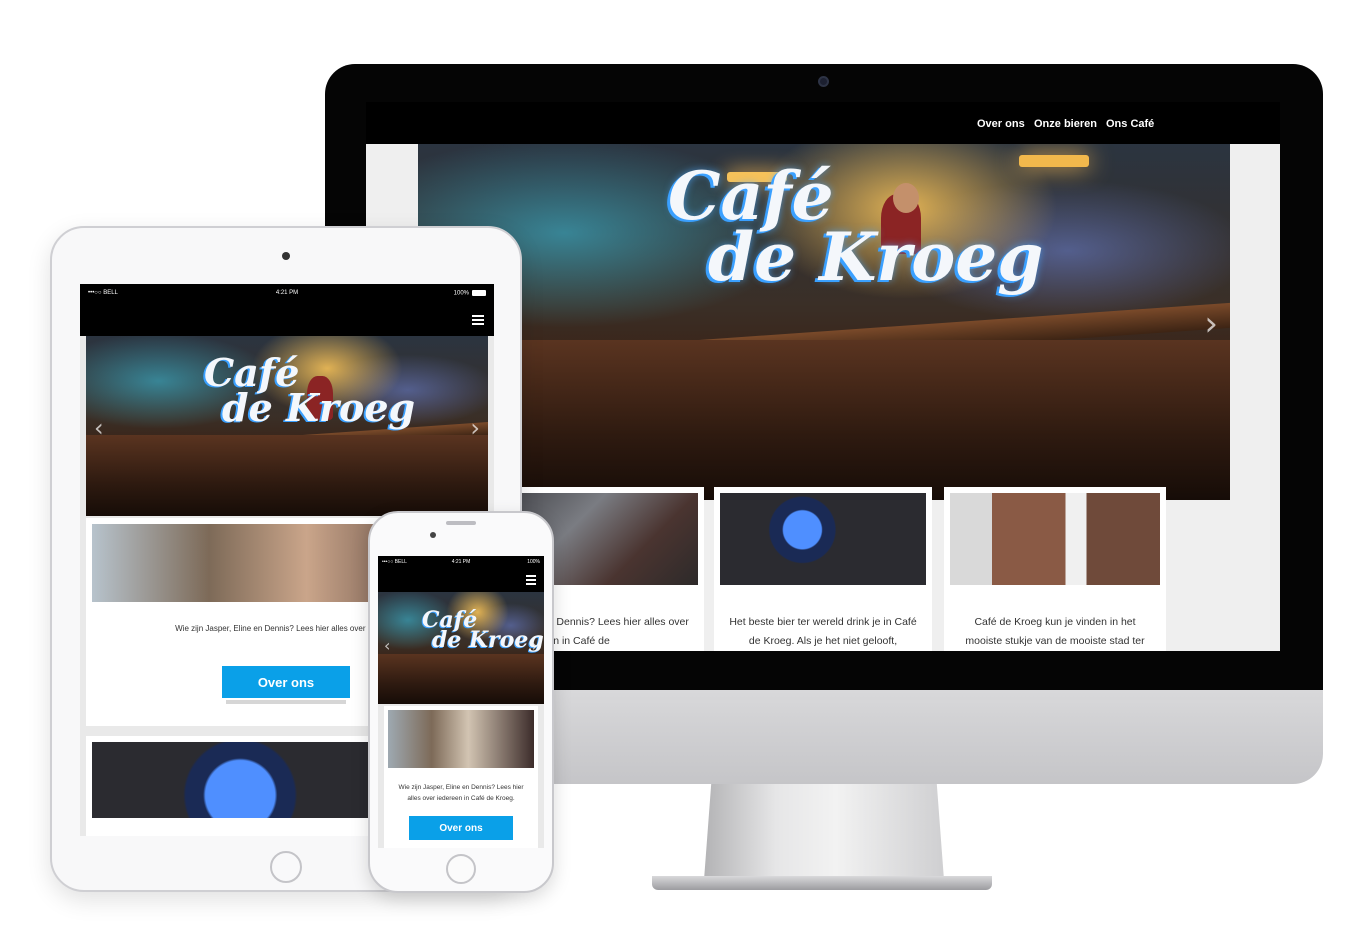  I want to click on street-photo, so click(1055, 539).